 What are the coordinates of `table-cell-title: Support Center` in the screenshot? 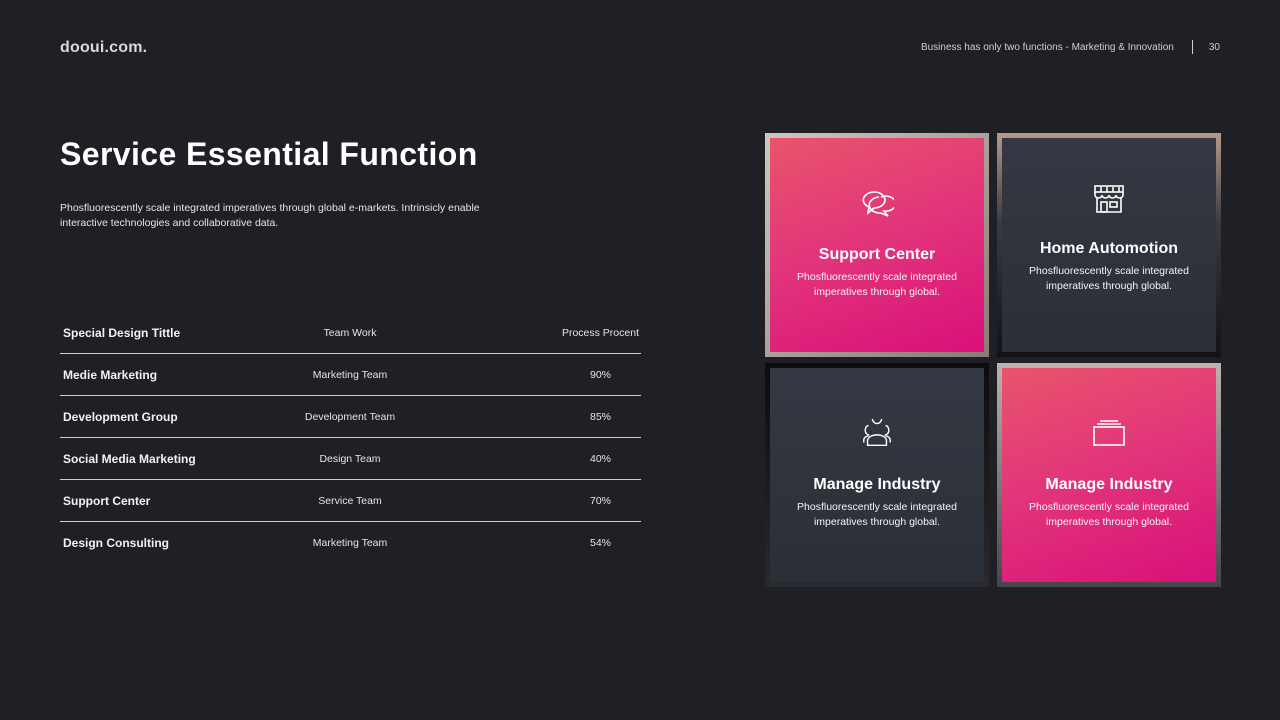 It's located at (107, 500).